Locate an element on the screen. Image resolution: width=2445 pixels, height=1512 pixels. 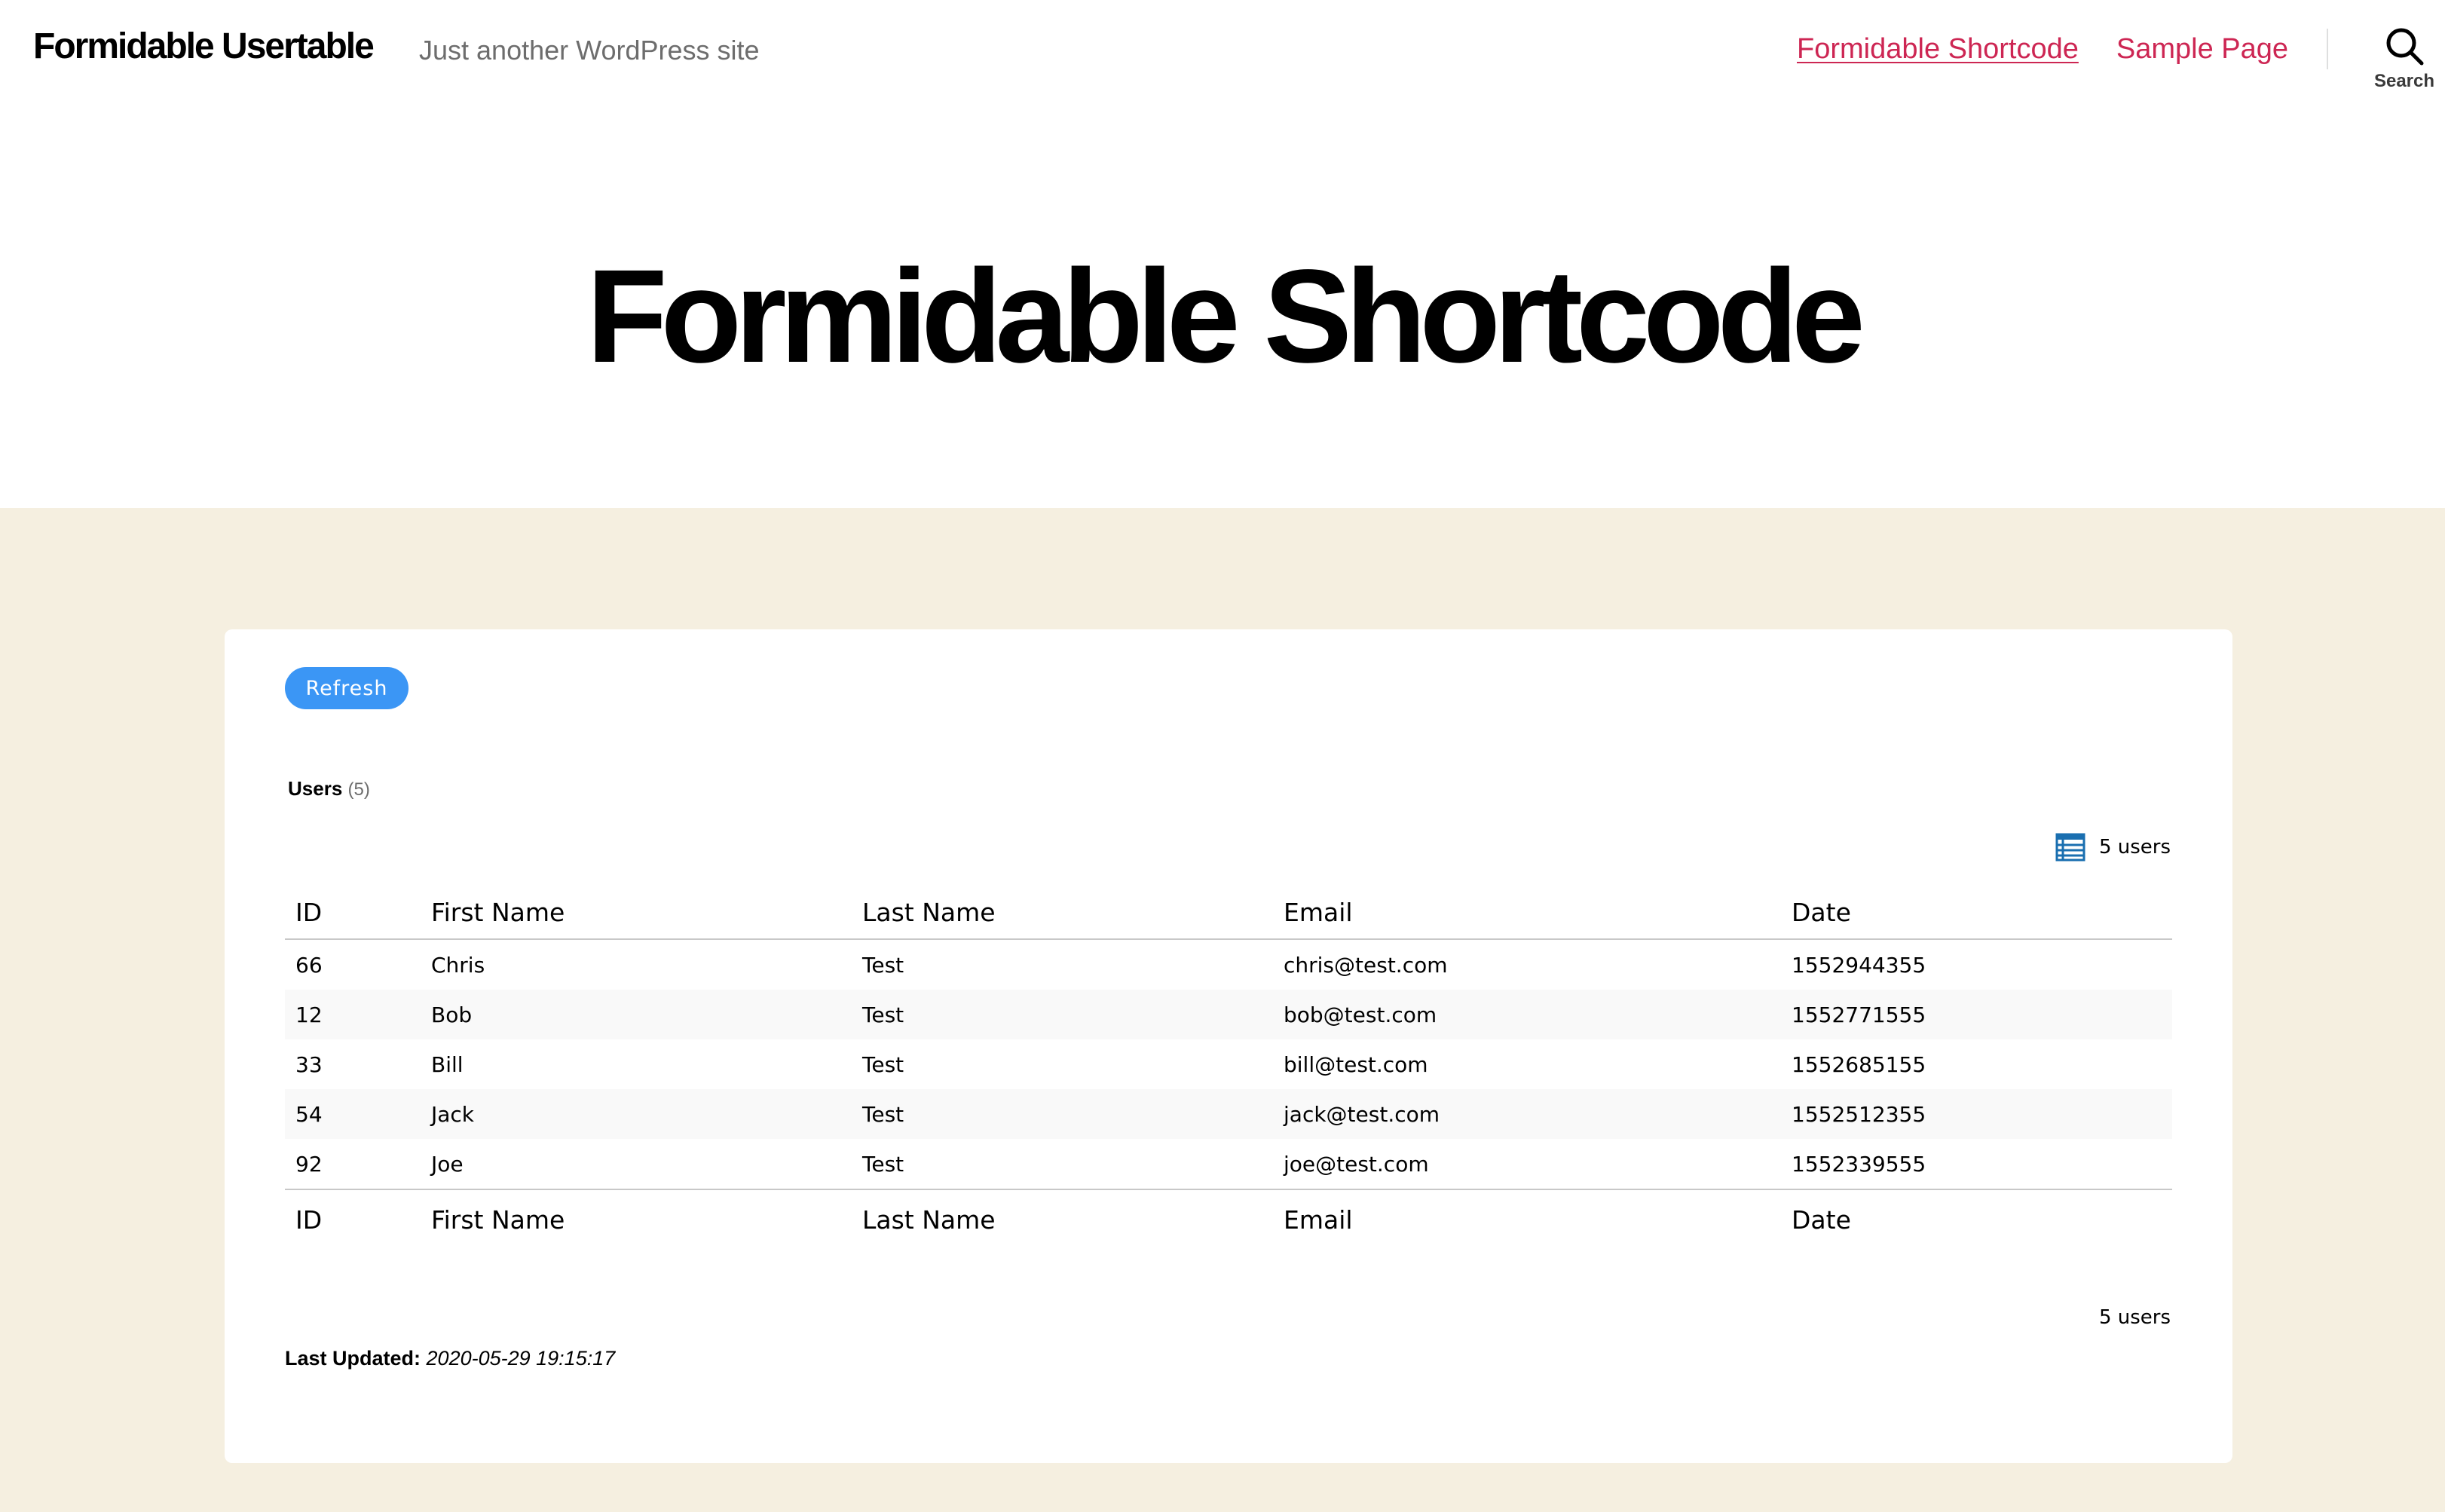
primary-menu: Formidable Shortcode Sample Page is located at coordinates (2042, 49).